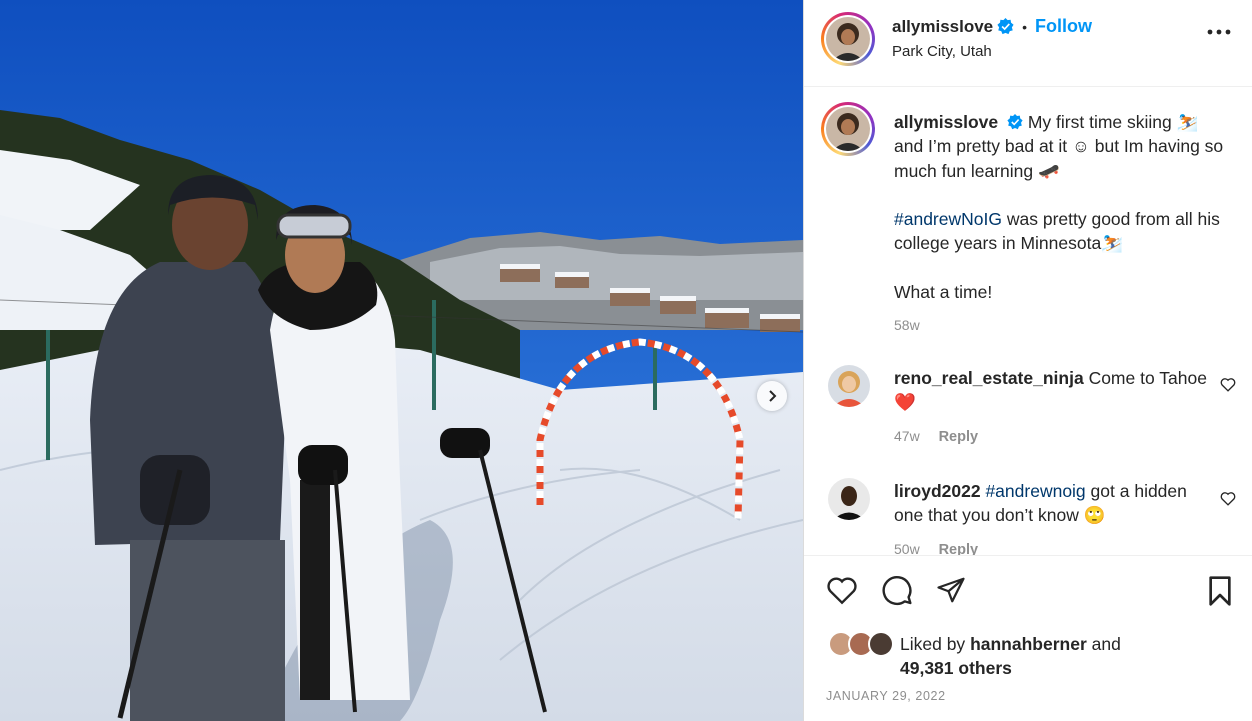  I want to click on caption-author-avatar, so click(848, 129).